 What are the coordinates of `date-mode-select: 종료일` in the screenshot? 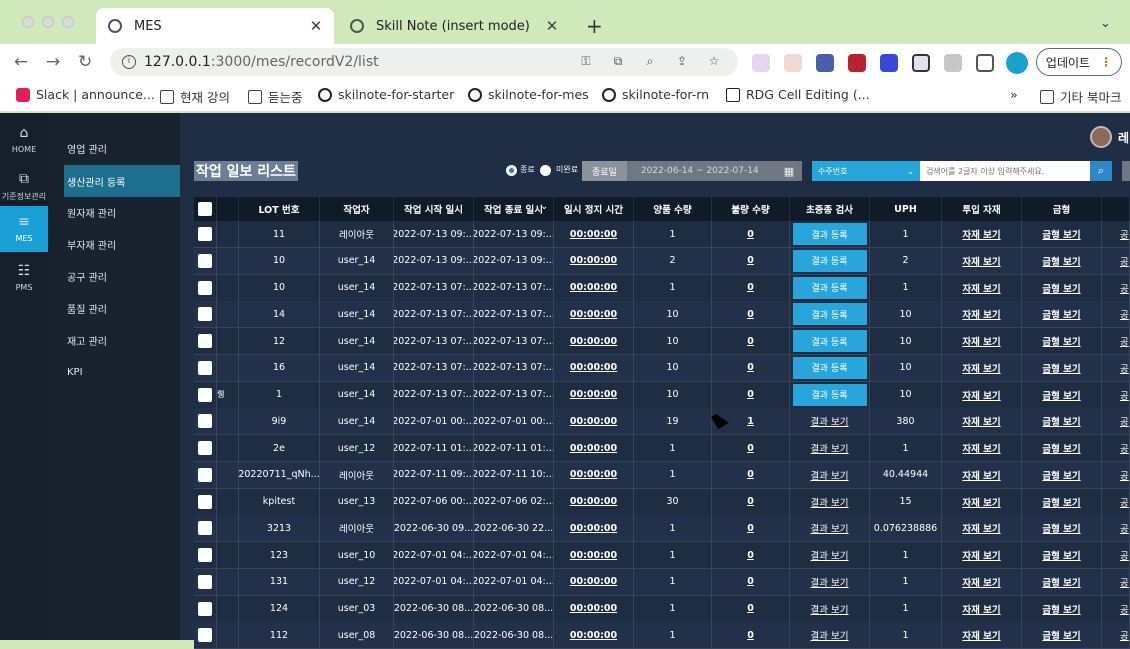 It's located at (604, 171).